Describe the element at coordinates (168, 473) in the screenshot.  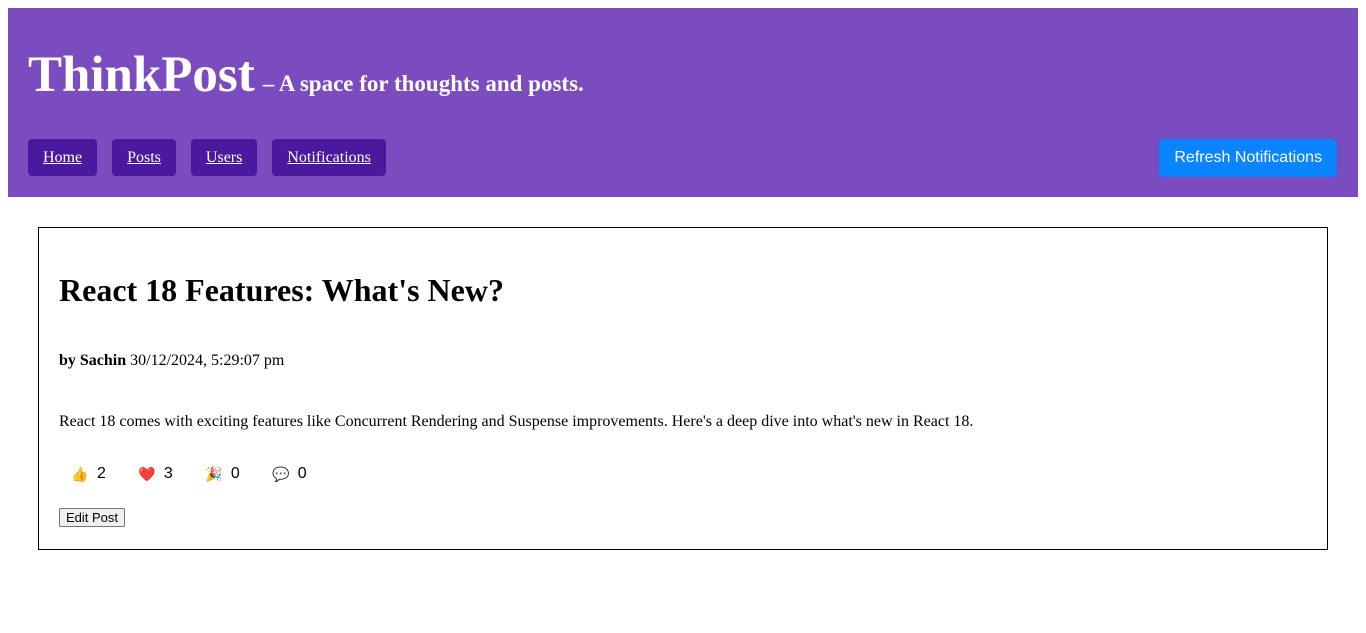
I see `reaction-count: 3` at that location.